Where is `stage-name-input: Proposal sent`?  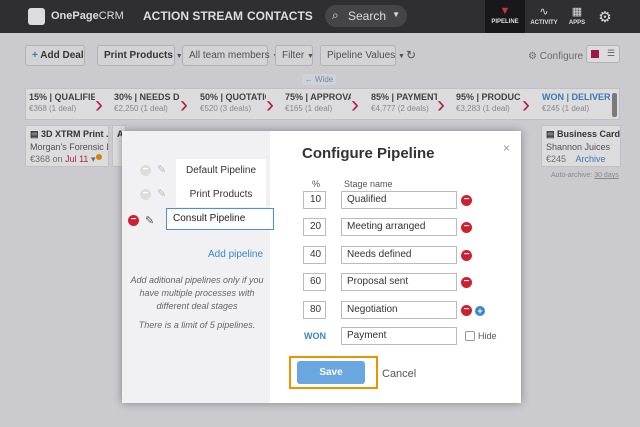 stage-name-input: Proposal sent is located at coordinates (399, 282).